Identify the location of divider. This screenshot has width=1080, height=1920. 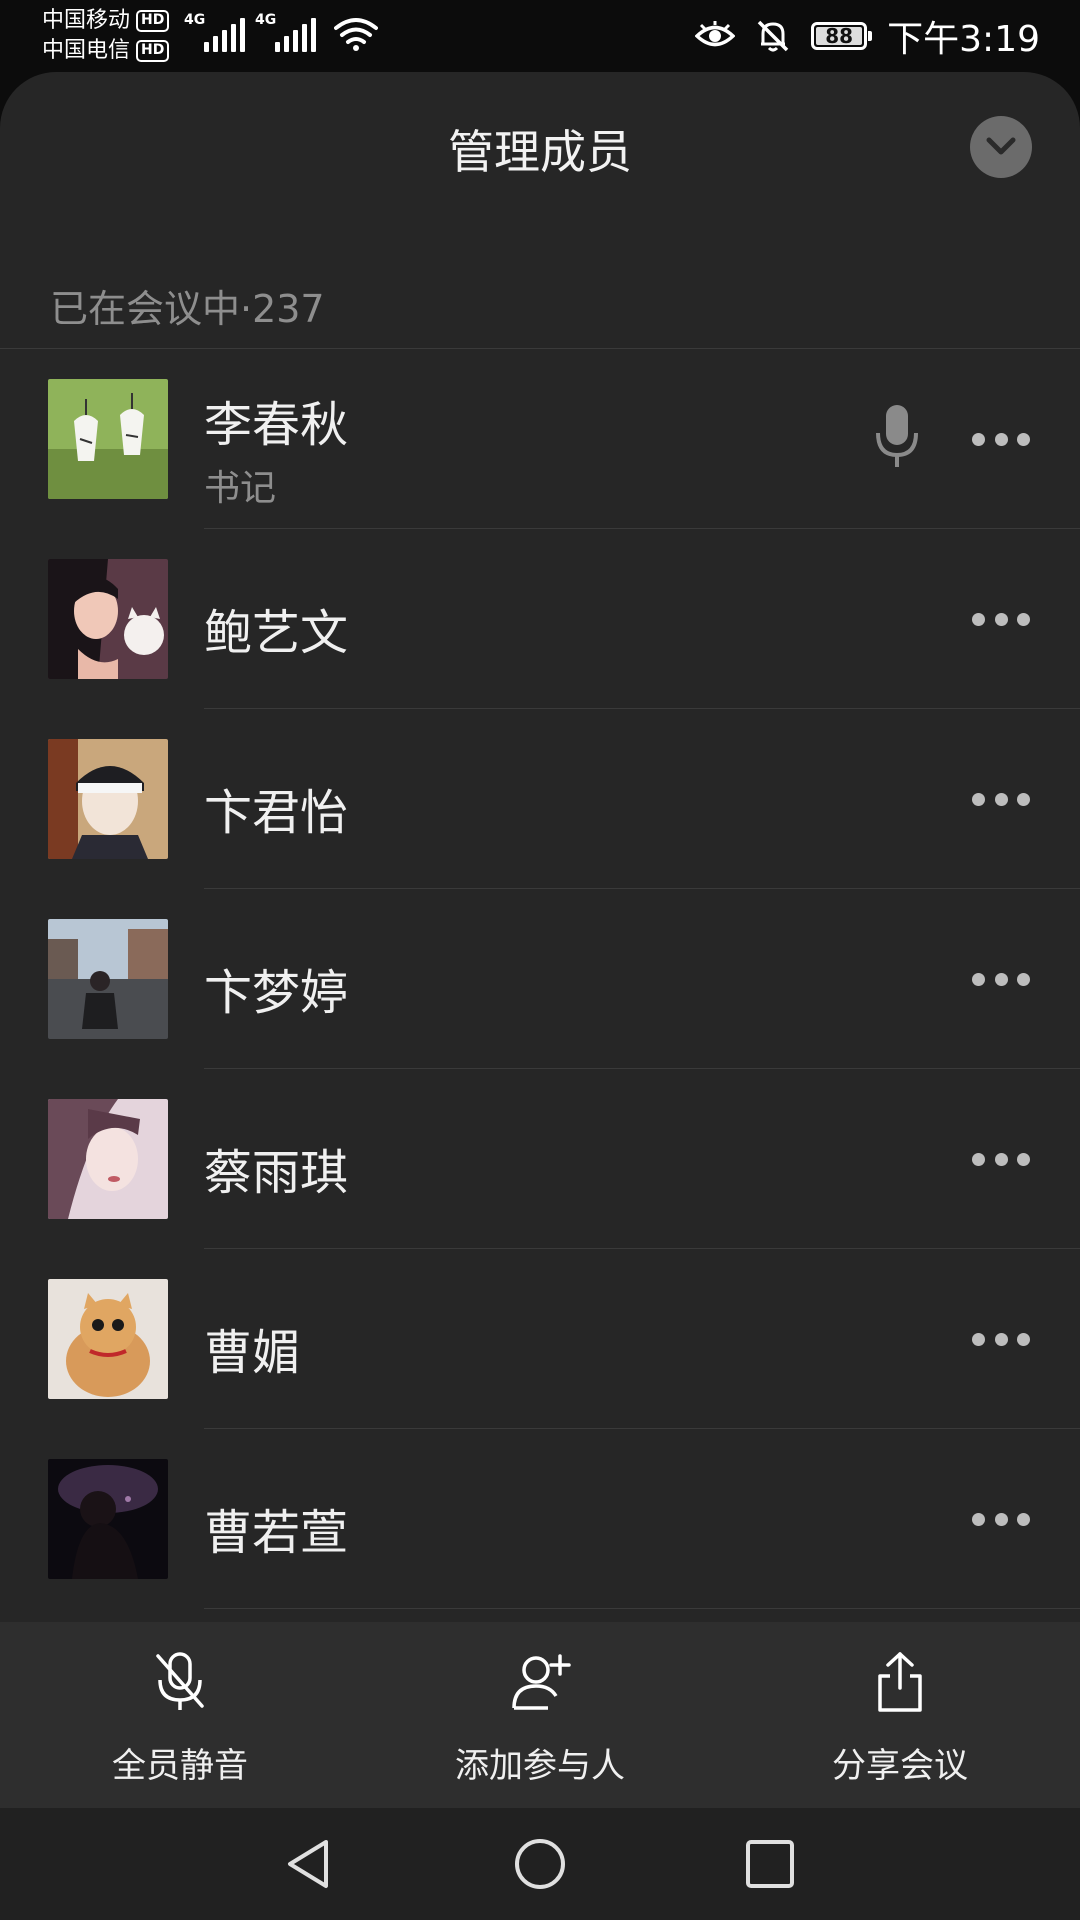
(642, 1608).